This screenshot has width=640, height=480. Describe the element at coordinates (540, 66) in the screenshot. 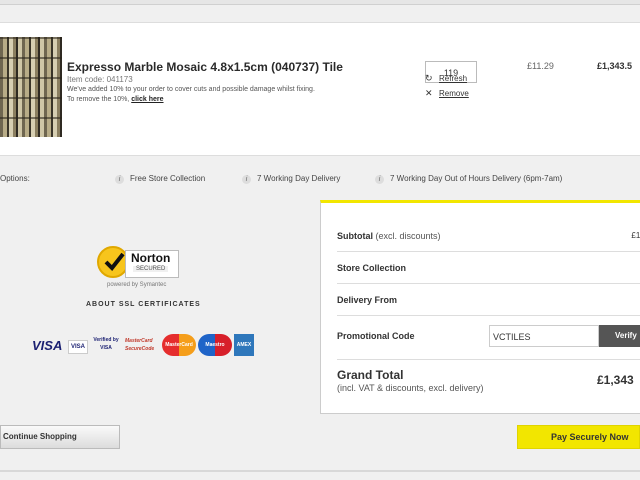

I see `unit-price: £11.29` at that location.